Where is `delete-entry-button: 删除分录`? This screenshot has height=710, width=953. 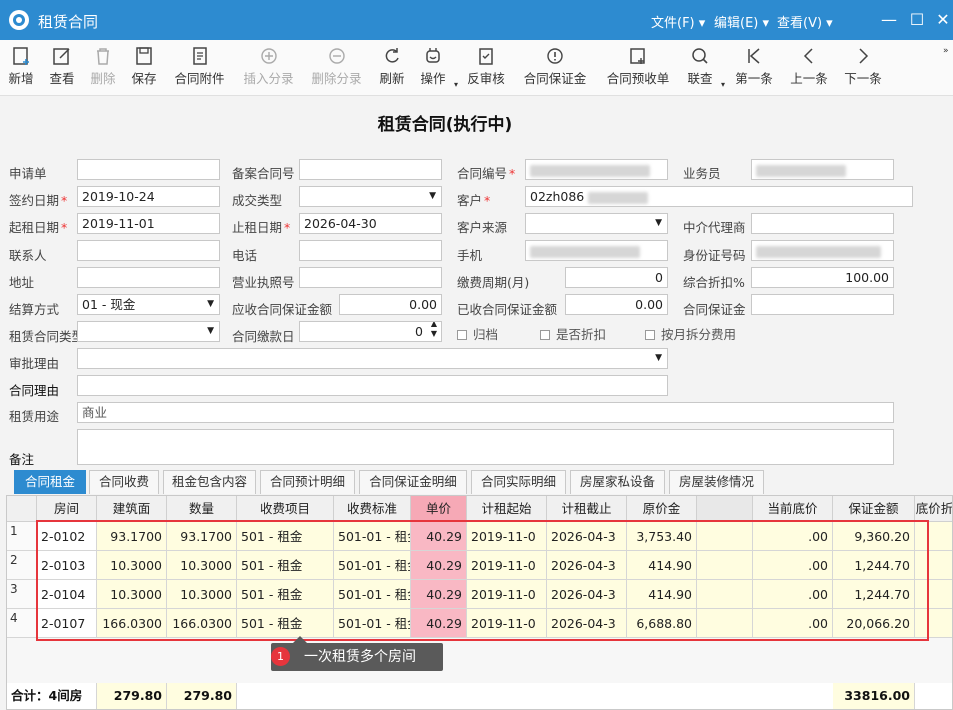 delete-entry-button: 删除分录 is located at coordinates (336, 66).